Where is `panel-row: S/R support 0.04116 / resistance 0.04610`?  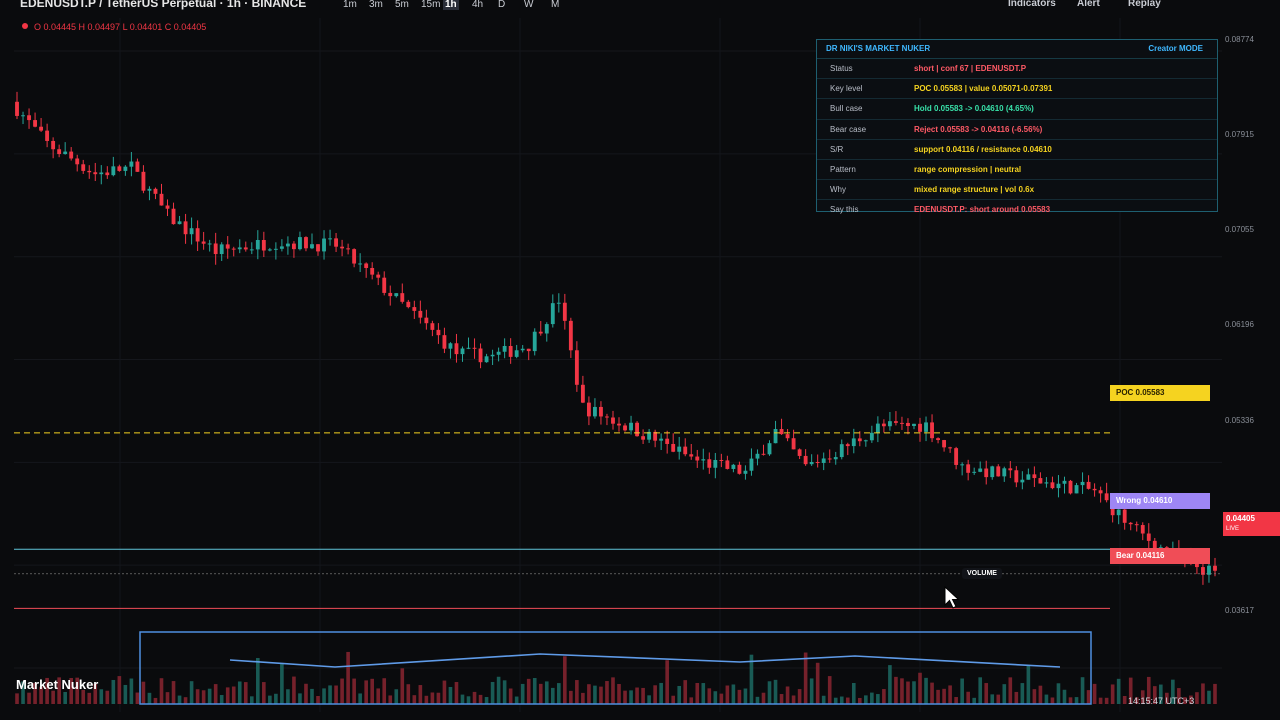 panel-row: S/R support 0.04116 / resistance 0.04610 is located at coordinates (1017, 150).